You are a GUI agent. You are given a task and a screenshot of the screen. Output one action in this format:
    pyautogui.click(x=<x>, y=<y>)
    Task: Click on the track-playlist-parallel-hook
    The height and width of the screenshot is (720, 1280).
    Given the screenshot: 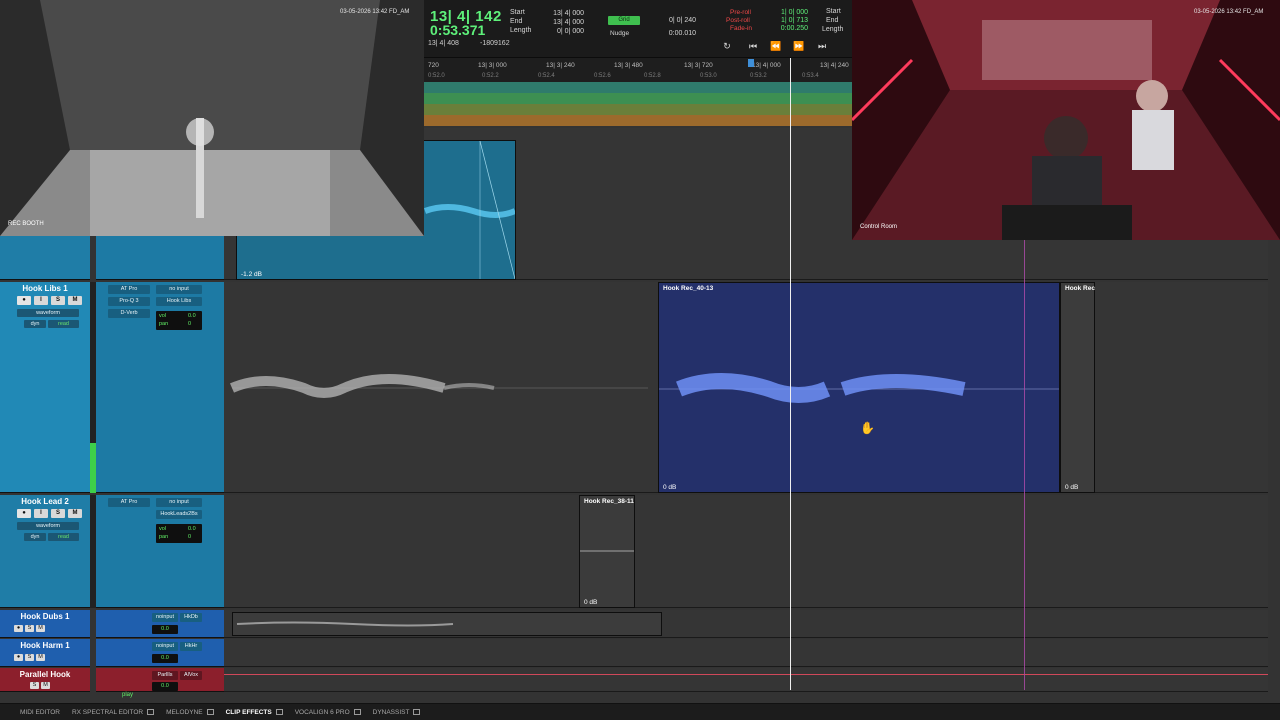 What is the action you would take?
    pyautogui.click(x=746, y=680)
    